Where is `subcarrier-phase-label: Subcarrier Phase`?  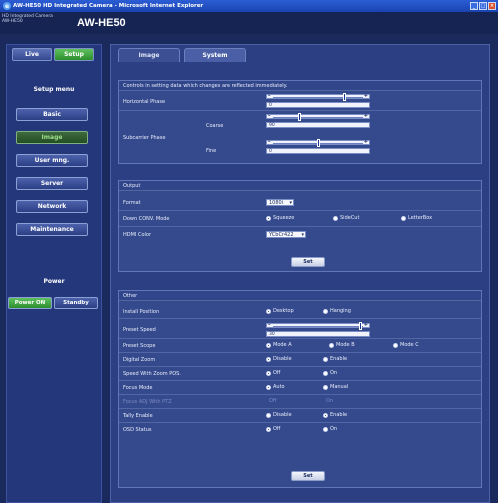
subcarrier-phase-label: Subcarrier Phase is located at coordinates (144, 138).